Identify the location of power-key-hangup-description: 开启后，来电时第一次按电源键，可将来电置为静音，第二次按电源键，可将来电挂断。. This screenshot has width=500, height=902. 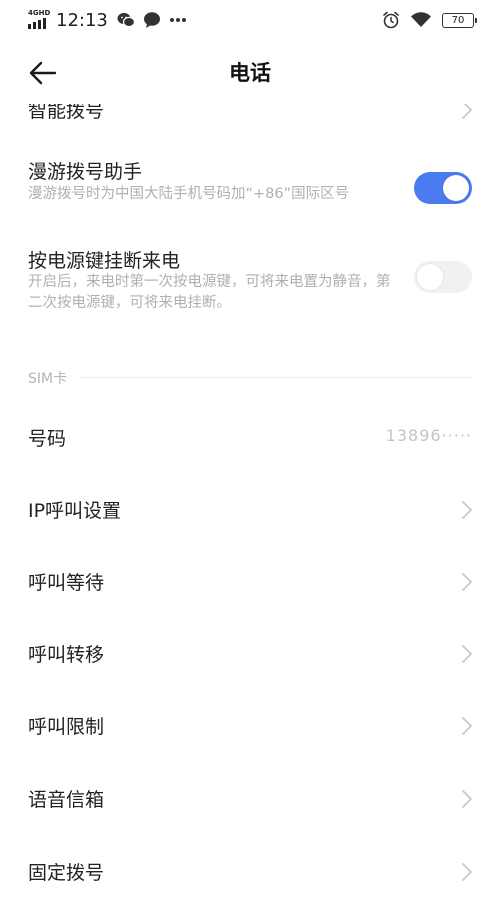
(209, 292).